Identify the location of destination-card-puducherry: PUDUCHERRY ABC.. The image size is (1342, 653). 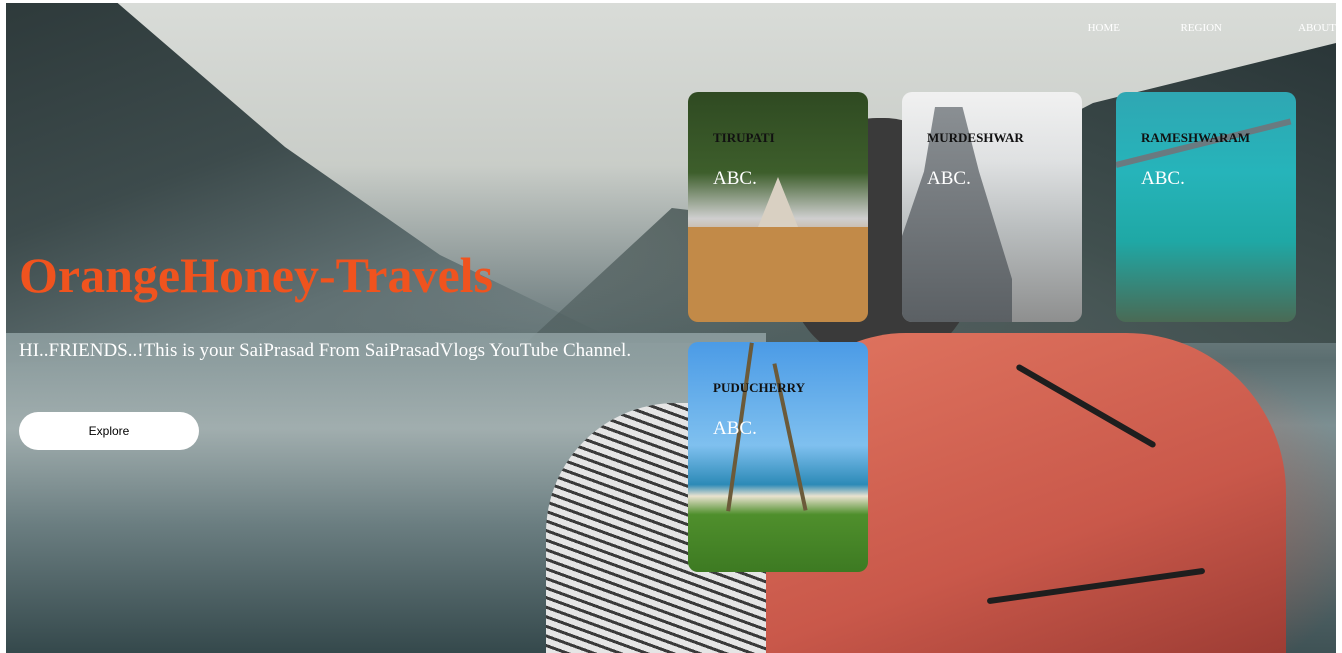
(778, 457).